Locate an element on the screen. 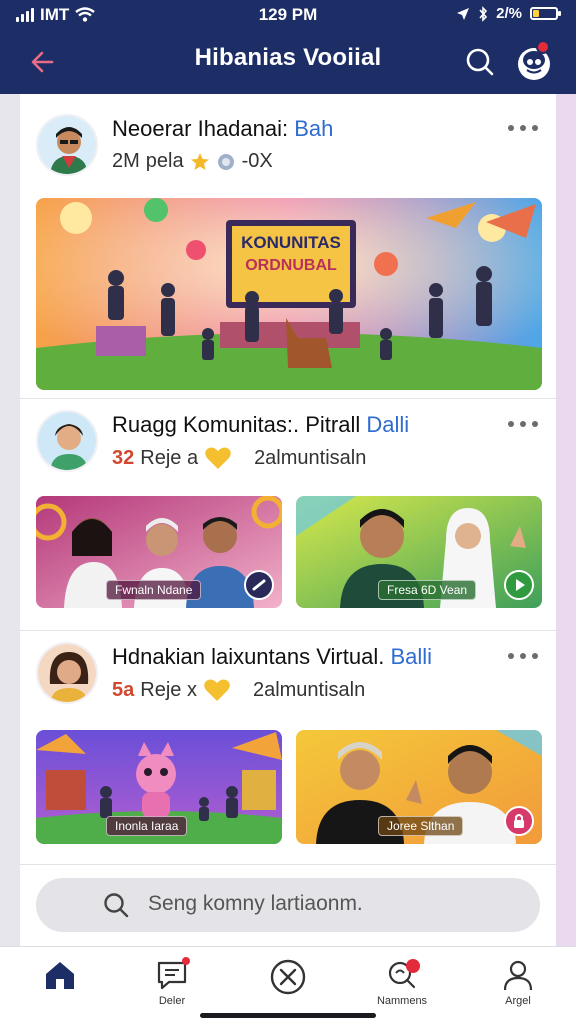 This screenshot has width=576, height=1024. meta-text: Reje x is located at coordinates (168, 689).